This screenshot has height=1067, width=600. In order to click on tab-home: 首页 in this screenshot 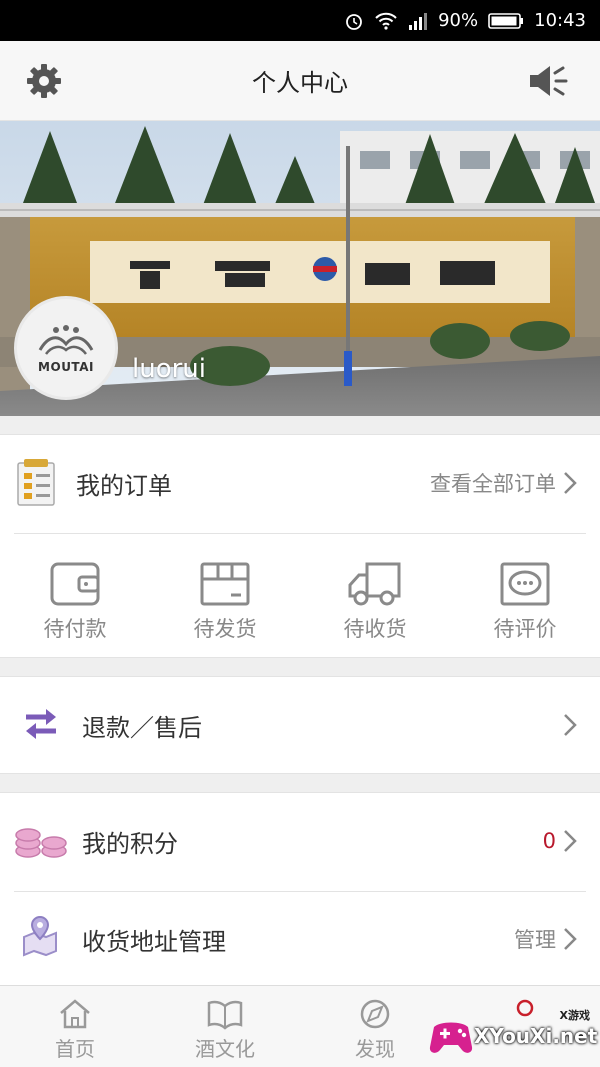, I will do `click(75, 1026)`.